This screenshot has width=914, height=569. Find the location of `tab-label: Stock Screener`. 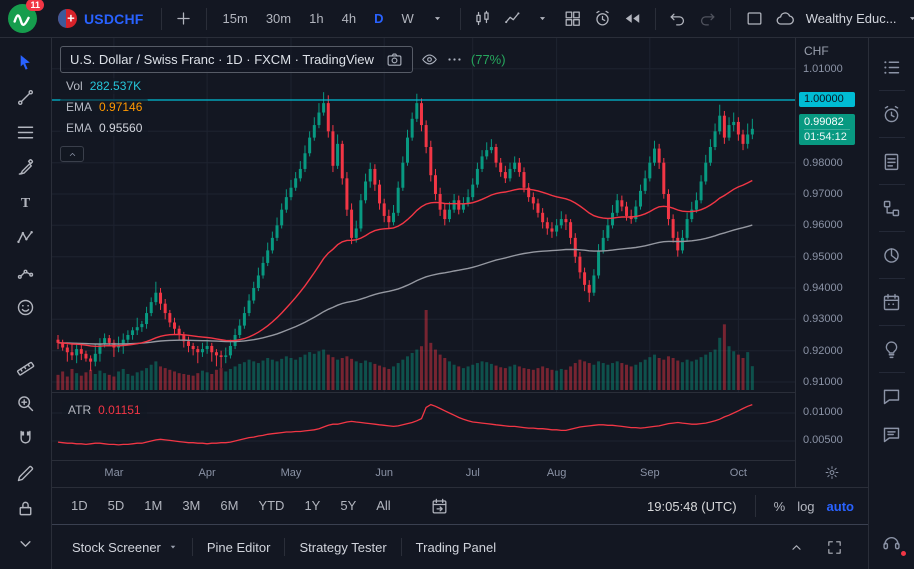

tab-label: Stock Screener is located at coordinates (116, 547).